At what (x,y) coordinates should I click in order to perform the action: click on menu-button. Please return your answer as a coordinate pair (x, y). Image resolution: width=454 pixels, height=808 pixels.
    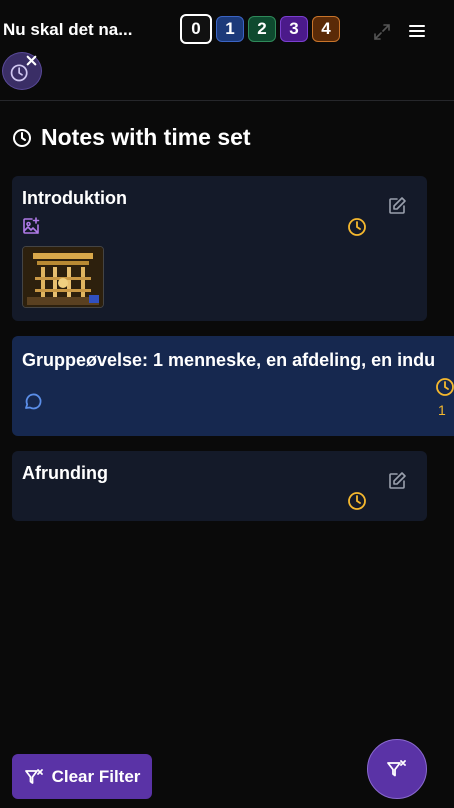
    Looking at the image, I should click on (417, 31).